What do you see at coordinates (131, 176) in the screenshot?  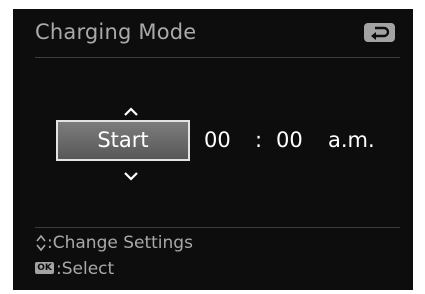 I see `caret-down-icon` at bounding box center [131, 176].